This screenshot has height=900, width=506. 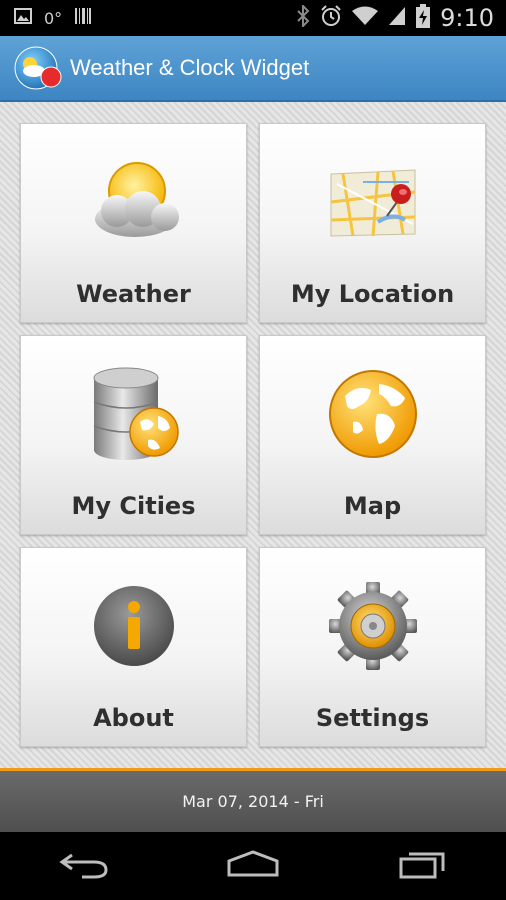 I want to click on battery-charging-icon, so click(x=423, y=18).